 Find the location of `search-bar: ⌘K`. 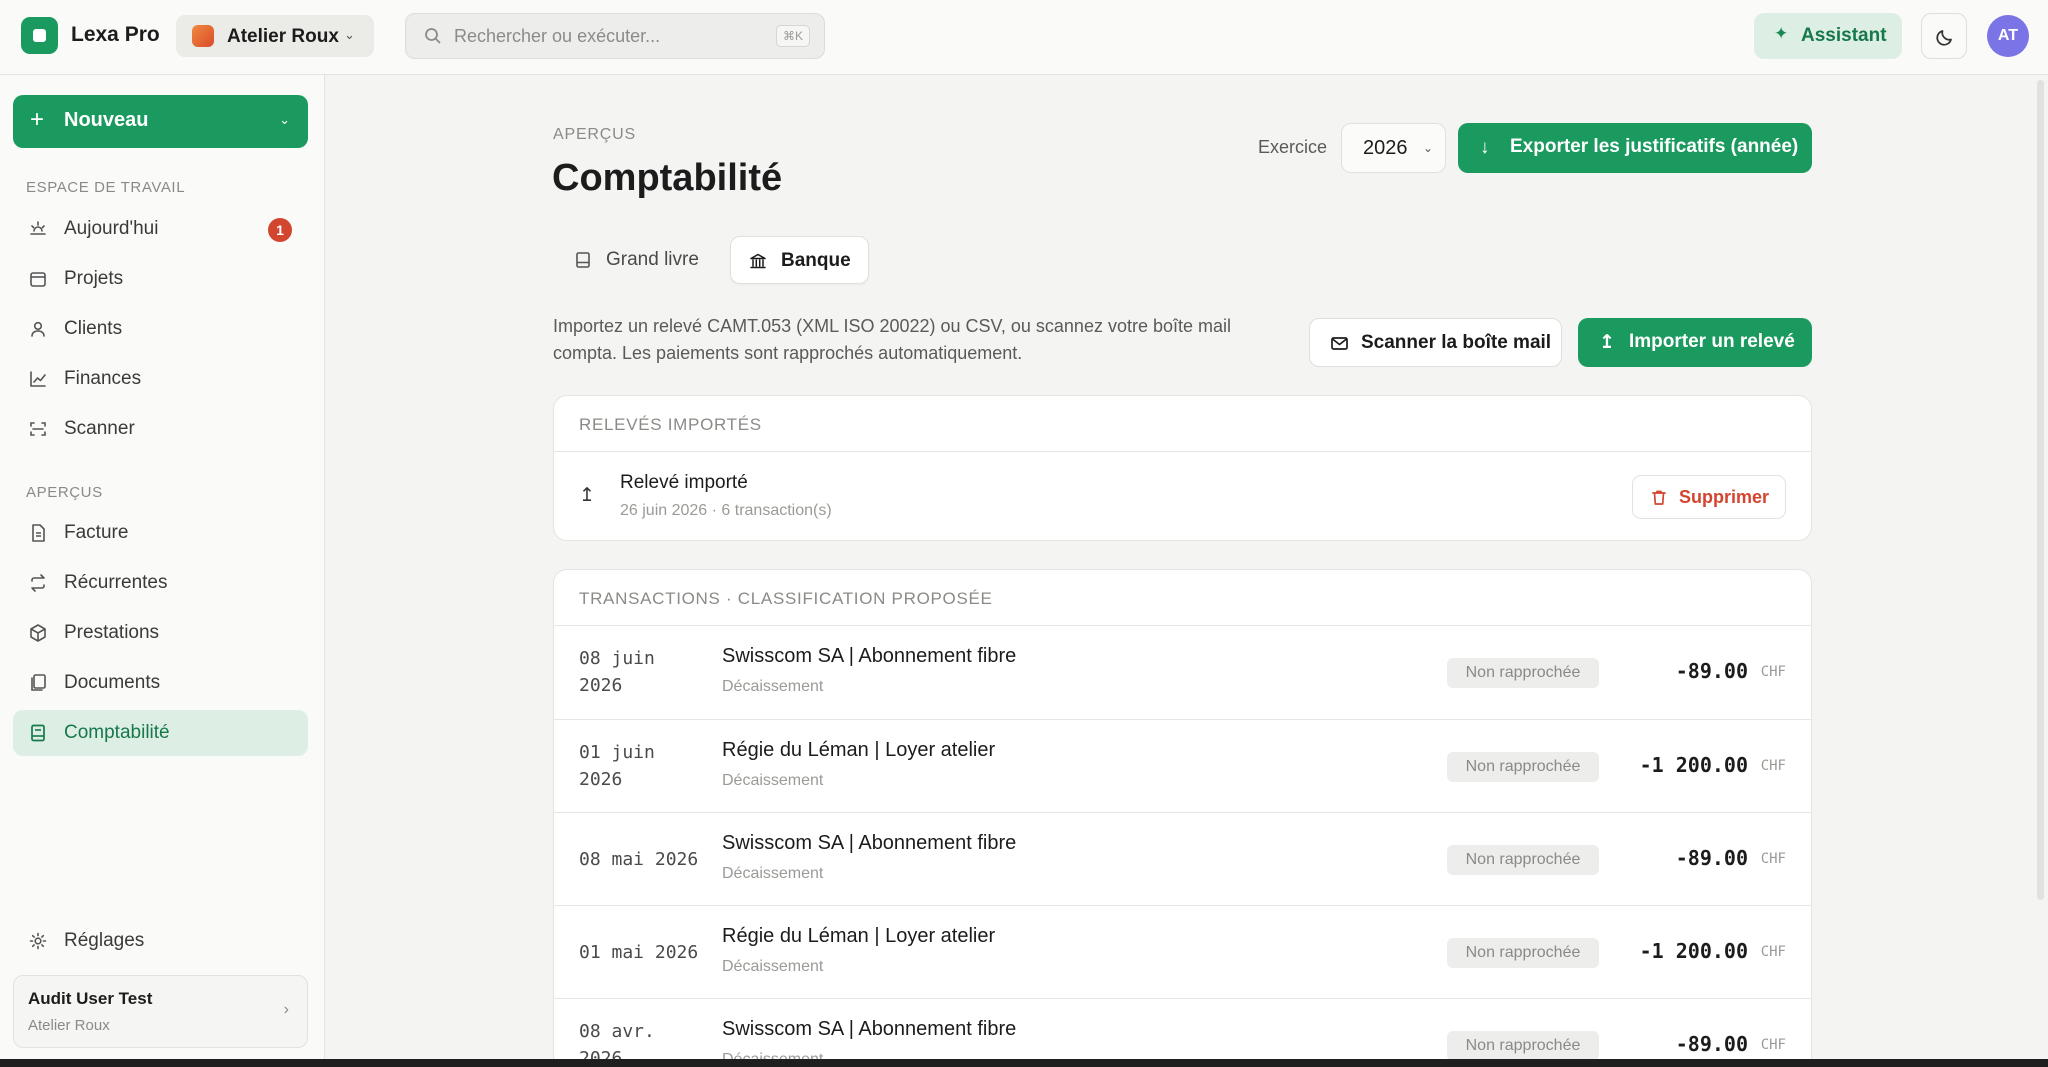

search-bar: ⌘K is located at coordinates (615, 36).